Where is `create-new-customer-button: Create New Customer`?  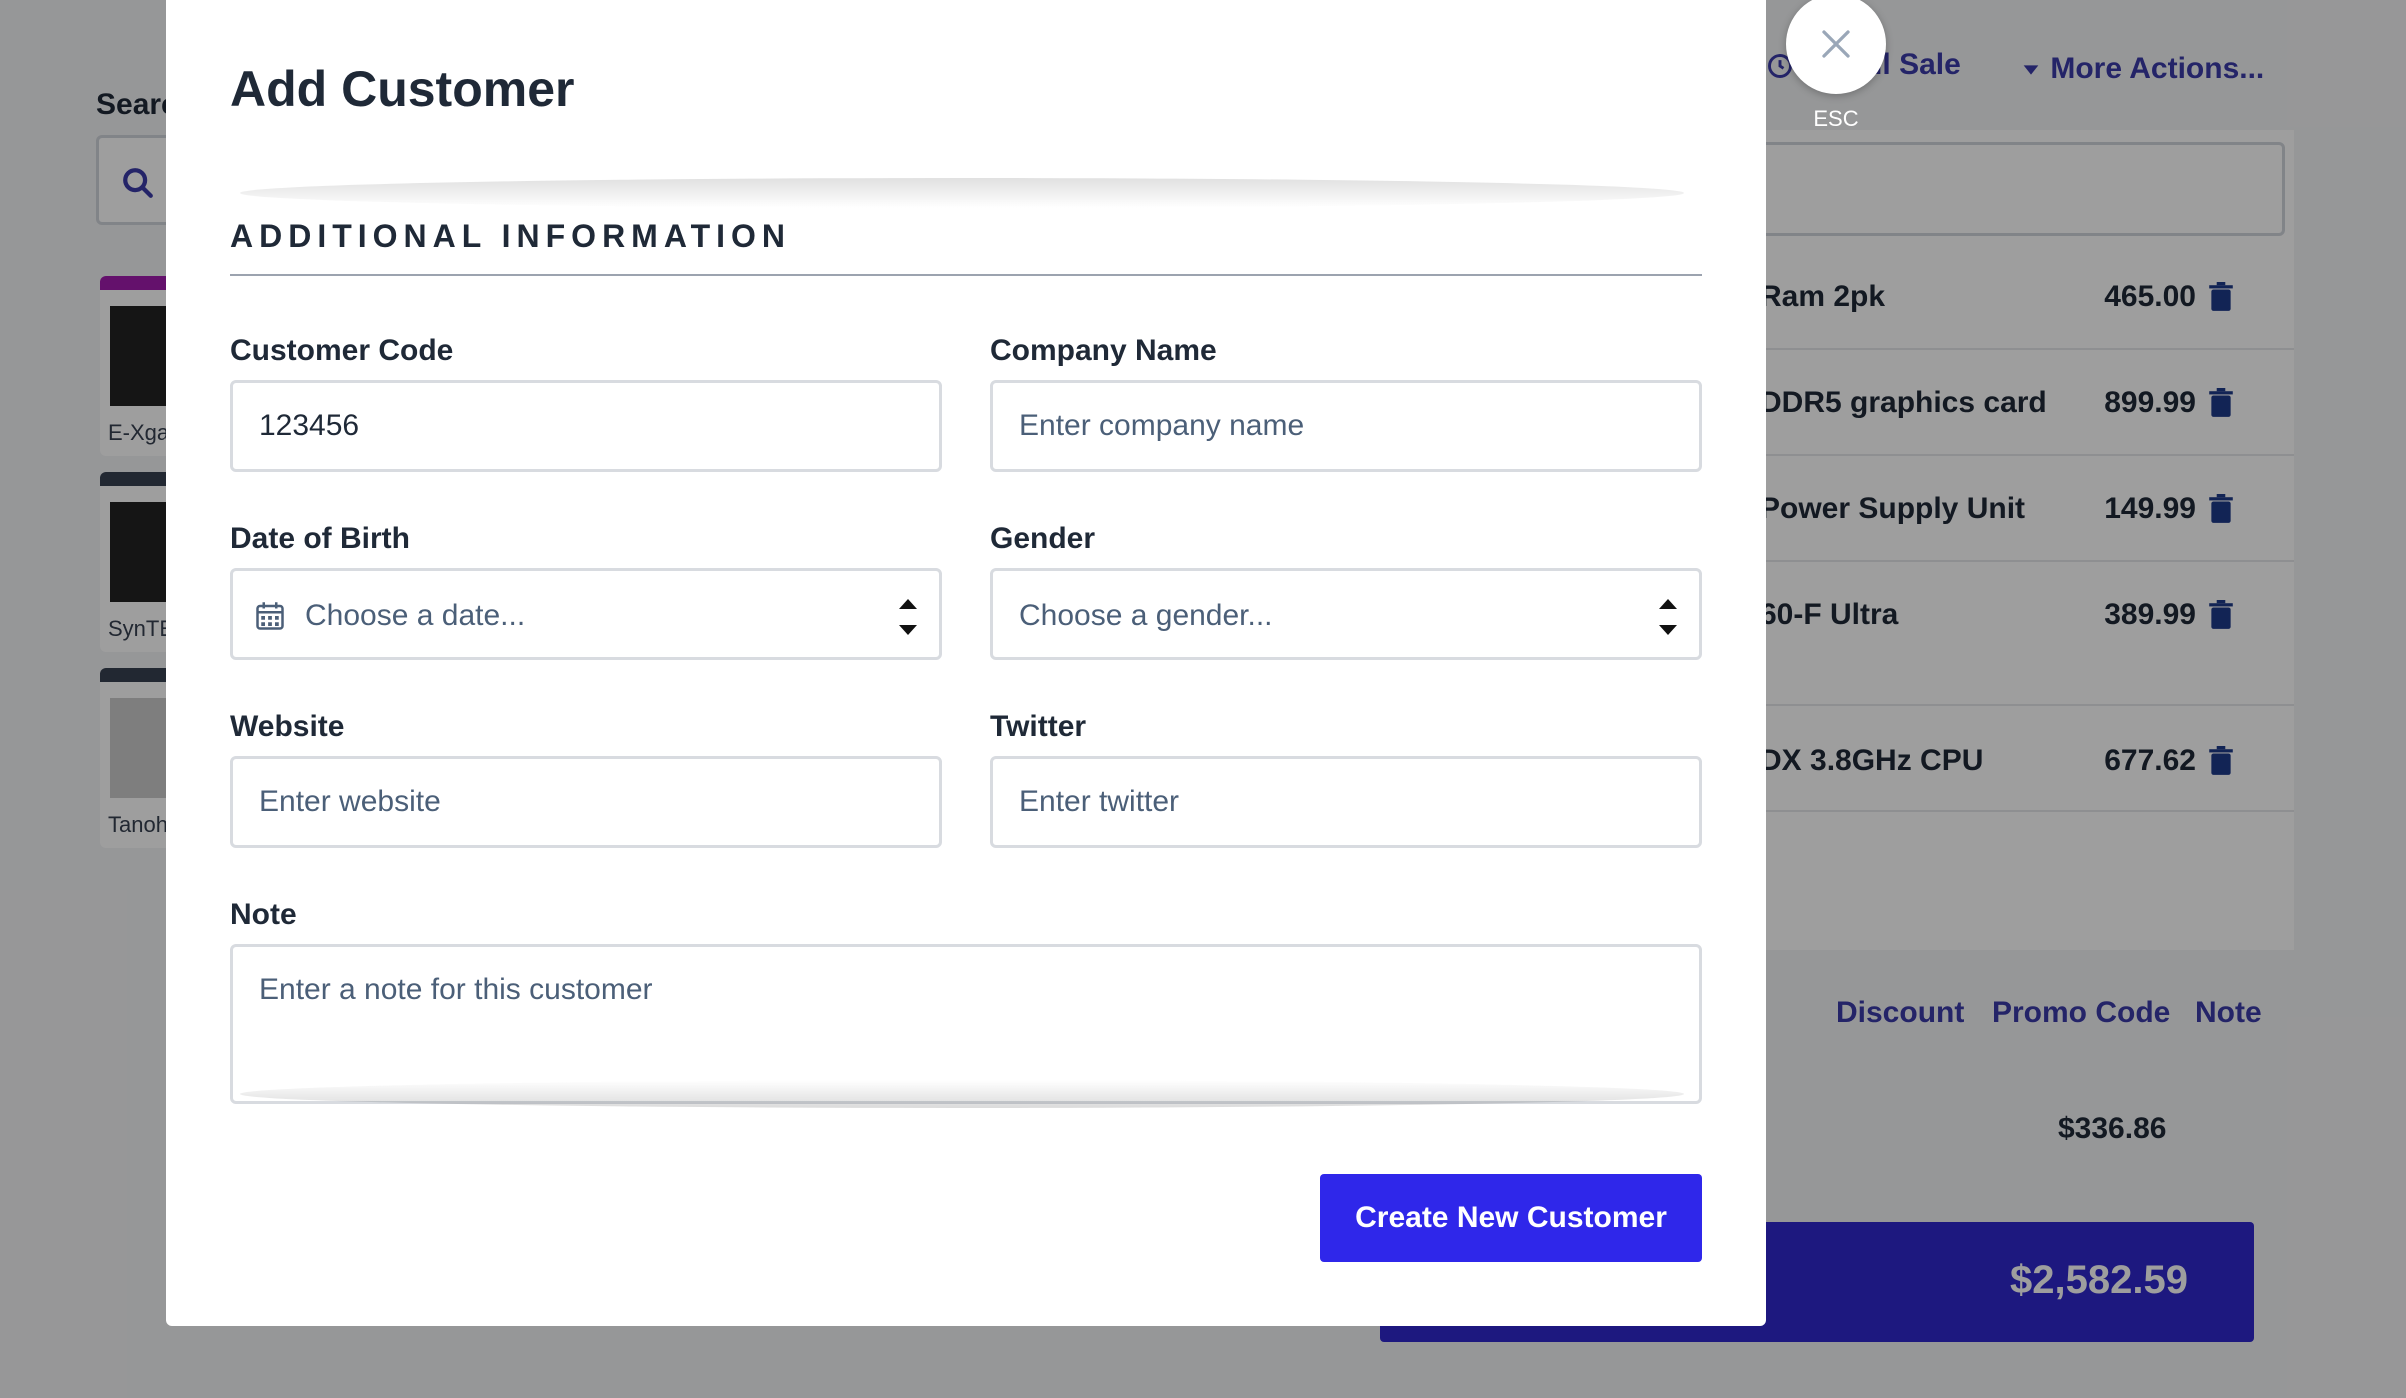
create-new-customer-button: Create New Customer is located at coordinates (1511, 1218).